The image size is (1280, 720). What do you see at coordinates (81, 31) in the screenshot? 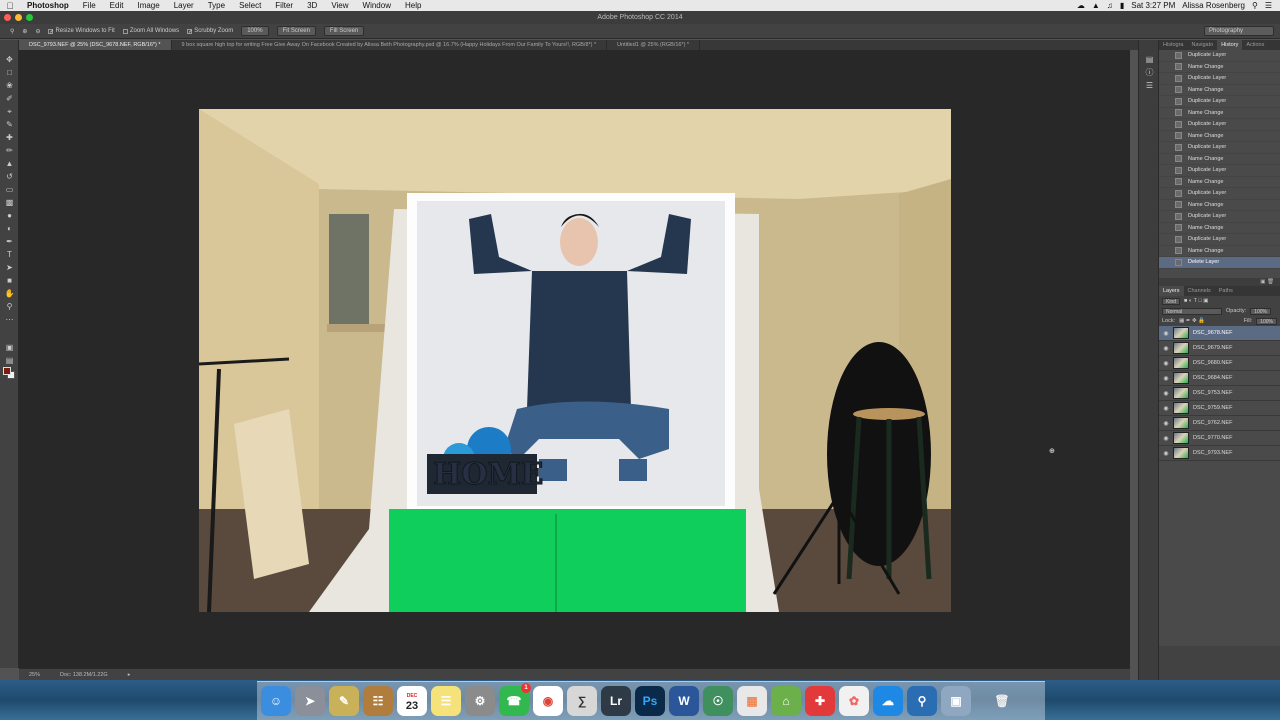
I see `resize-windows-checkbox: ✓ Resize Windows to Fit` at bounding box center [81, 31].